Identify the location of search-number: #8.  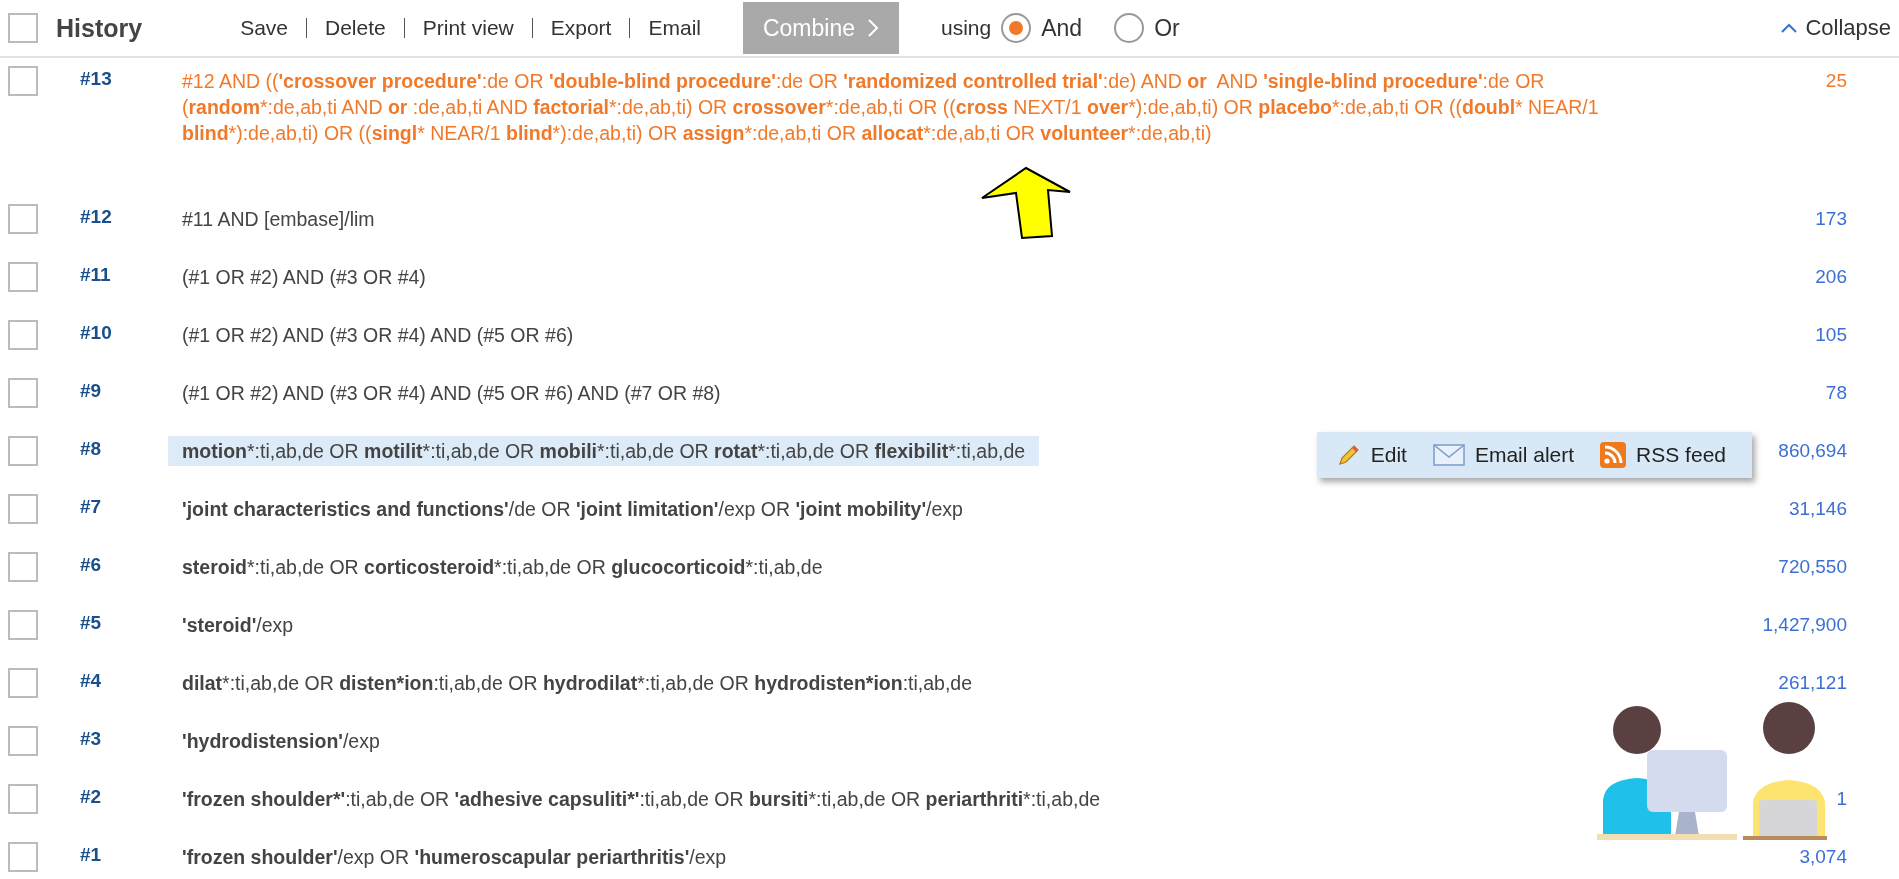
(91, 448).